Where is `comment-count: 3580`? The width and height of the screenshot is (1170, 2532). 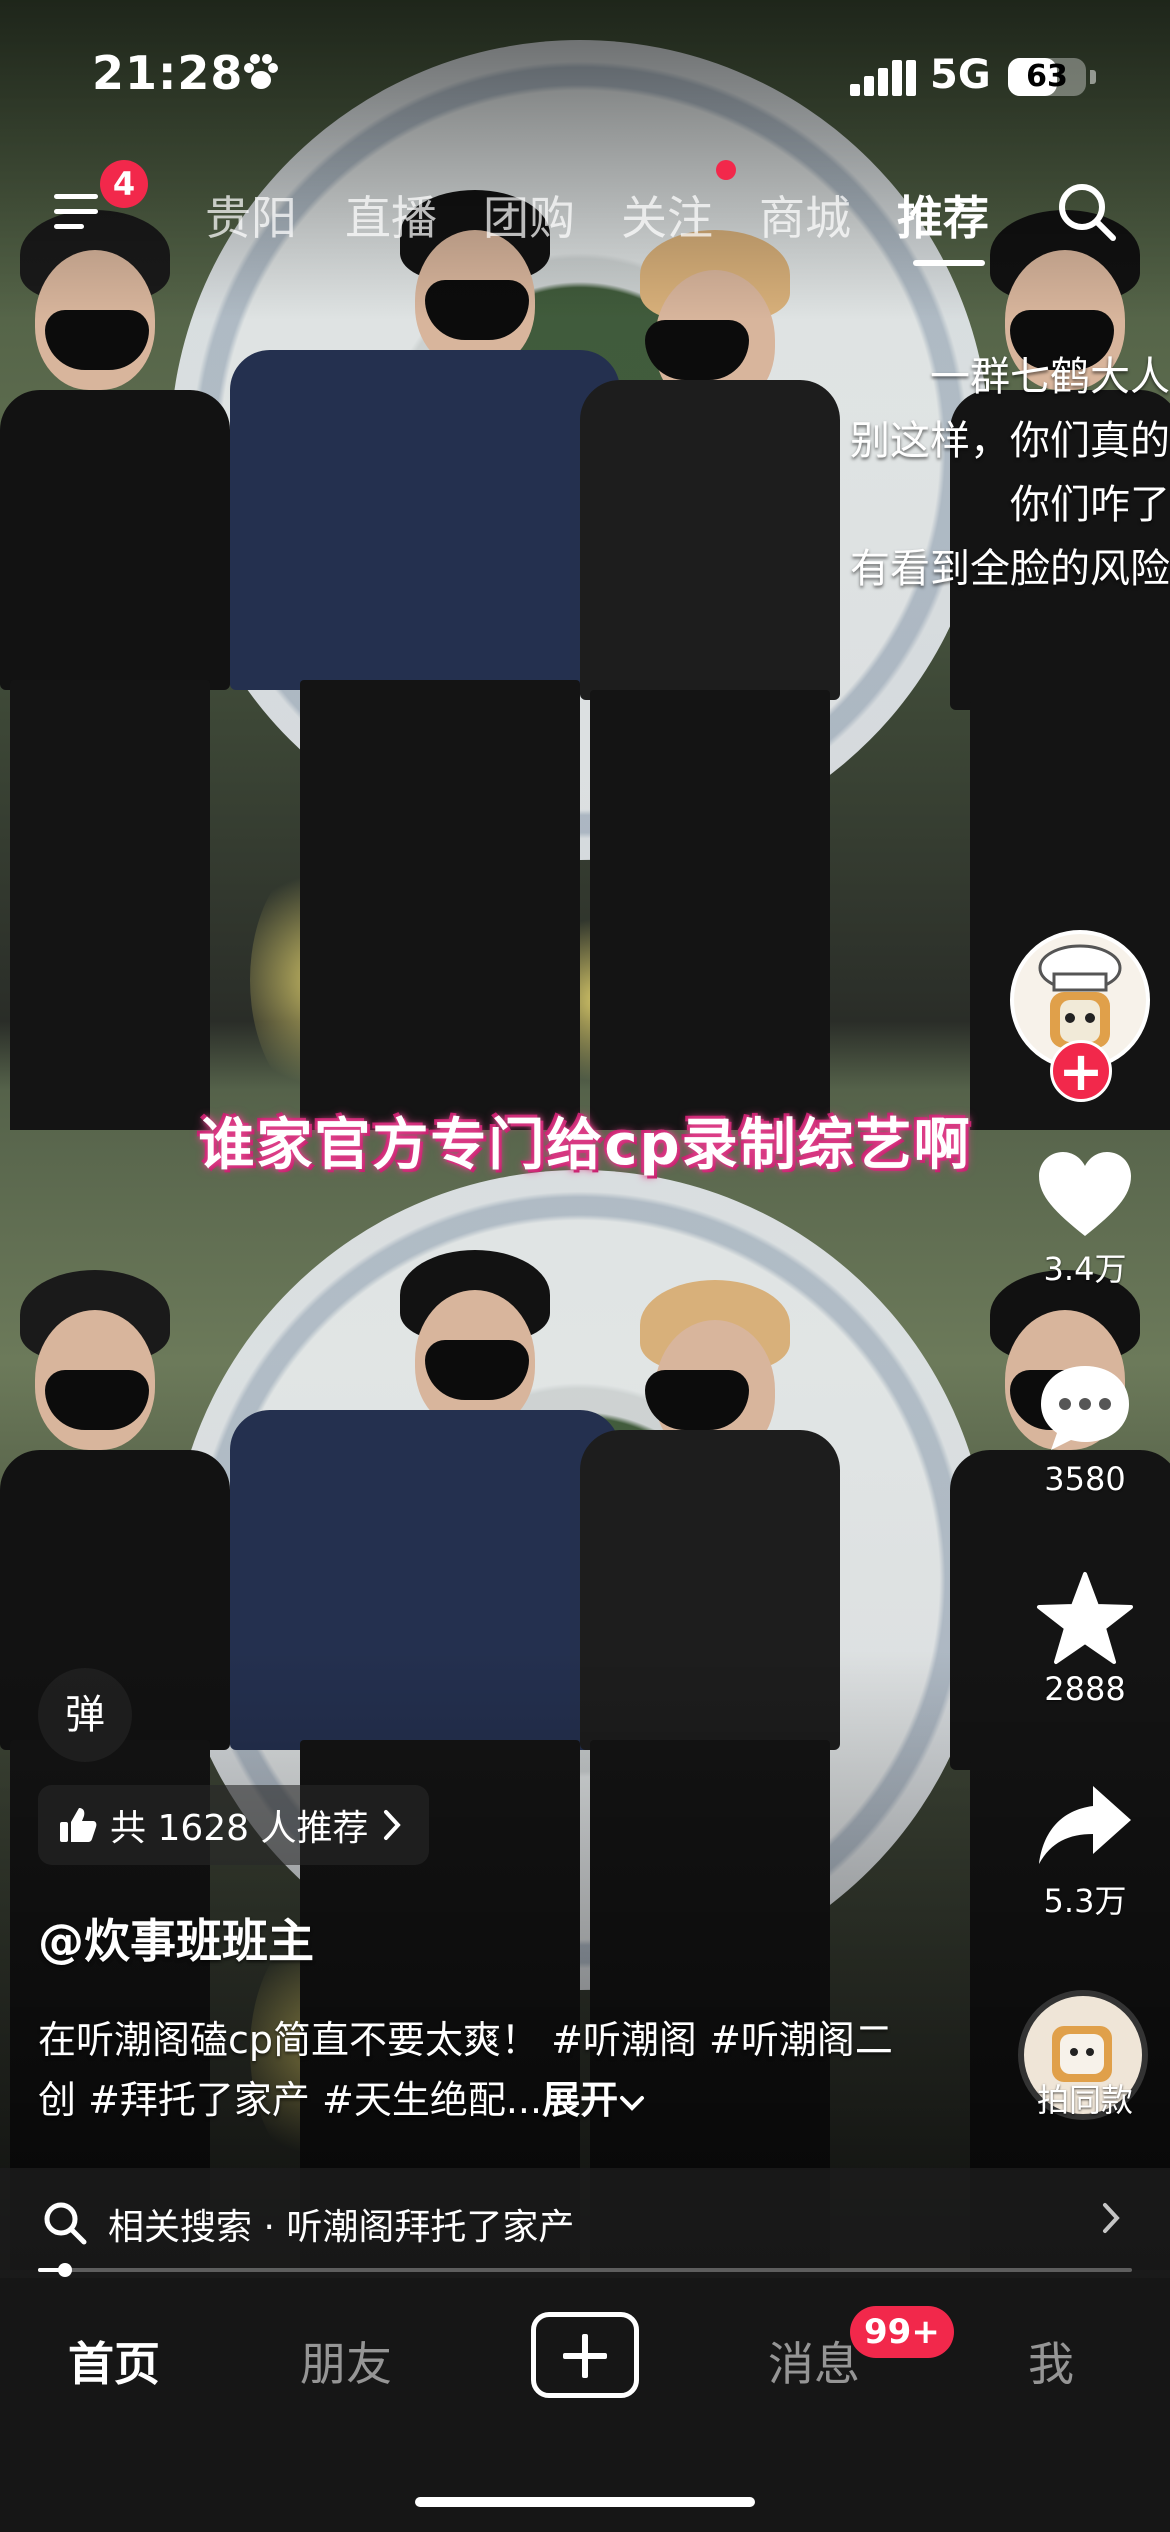
comment-count: 3580 is located at coordinates (1085, 1479).